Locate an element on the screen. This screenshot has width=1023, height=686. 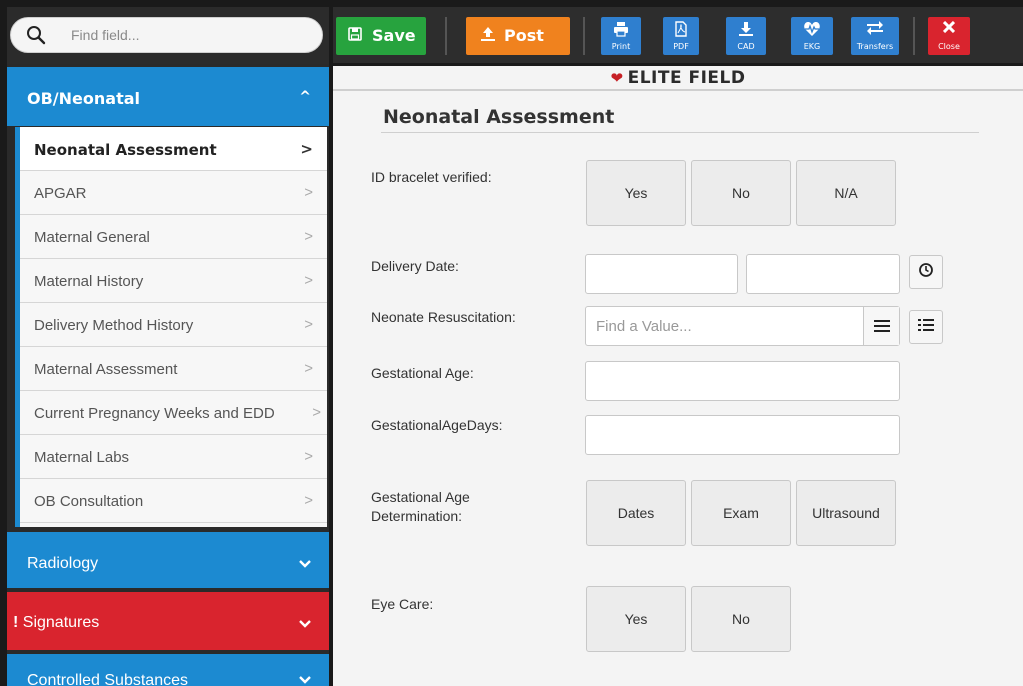
sidebar-item-label: Maternal Labs is located at coordinates (82, 457).